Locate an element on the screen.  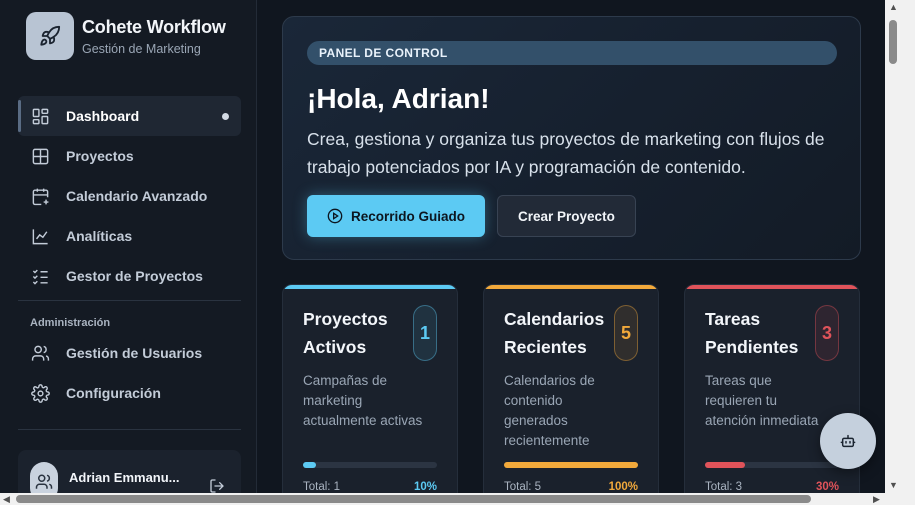
rocket-icon is located at coordinates (50, 36).